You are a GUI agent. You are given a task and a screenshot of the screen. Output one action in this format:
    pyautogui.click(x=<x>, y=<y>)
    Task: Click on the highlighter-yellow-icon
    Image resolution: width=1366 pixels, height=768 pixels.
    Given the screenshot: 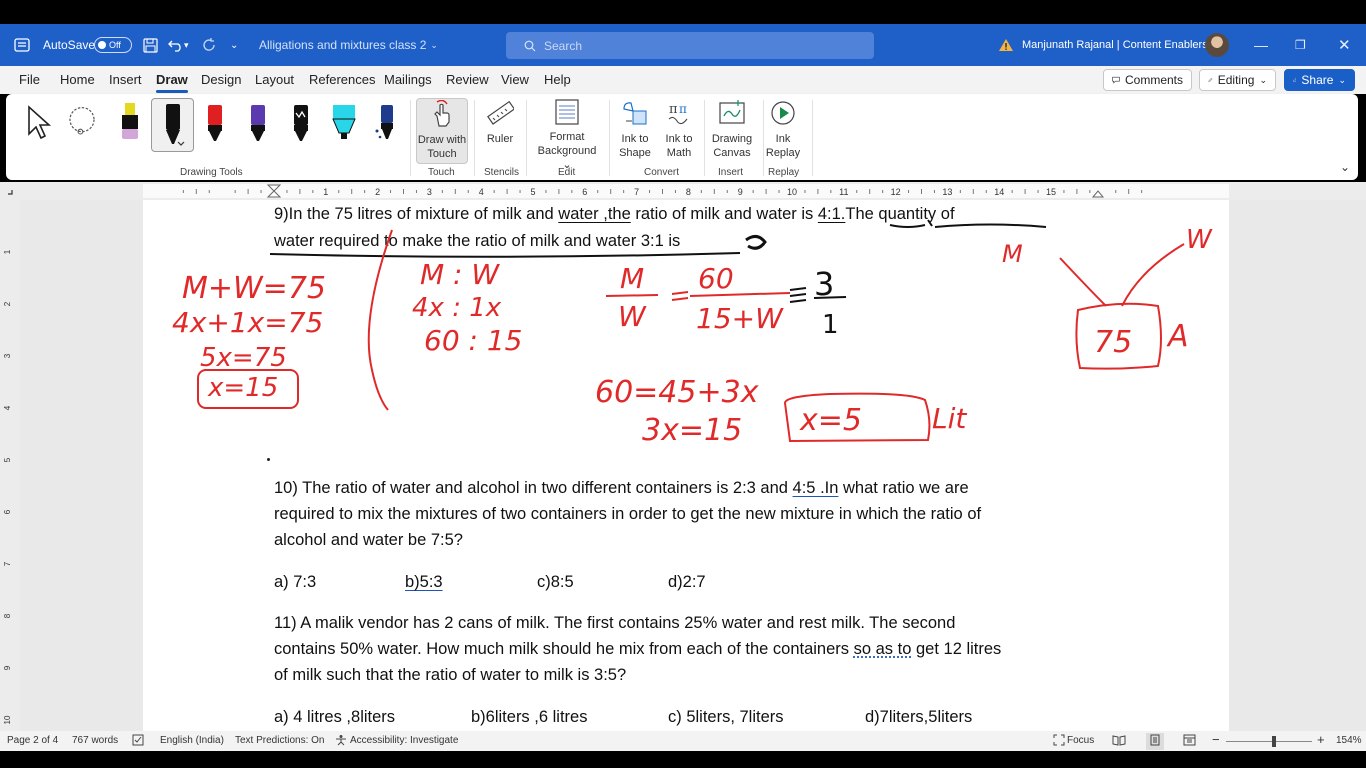 What is the action you would take?
    pyautogui.click(x=130, y=122)
    